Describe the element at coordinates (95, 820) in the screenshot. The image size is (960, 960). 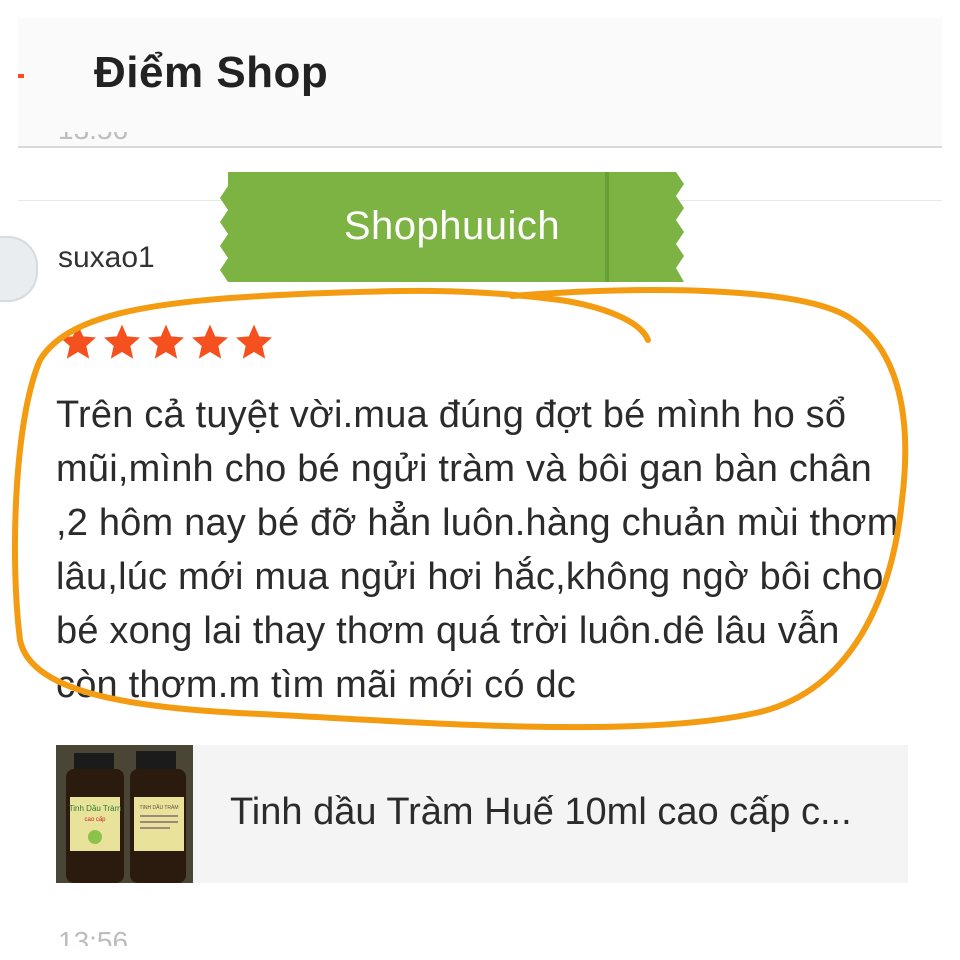
I see `product-label-subtitle: cao cấp` at that location.